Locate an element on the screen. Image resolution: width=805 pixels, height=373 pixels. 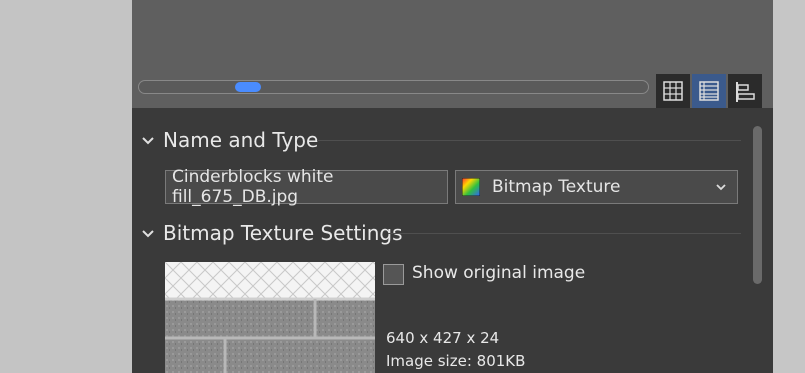
show-original-label: Show original image is located at coordinates (499, 273).